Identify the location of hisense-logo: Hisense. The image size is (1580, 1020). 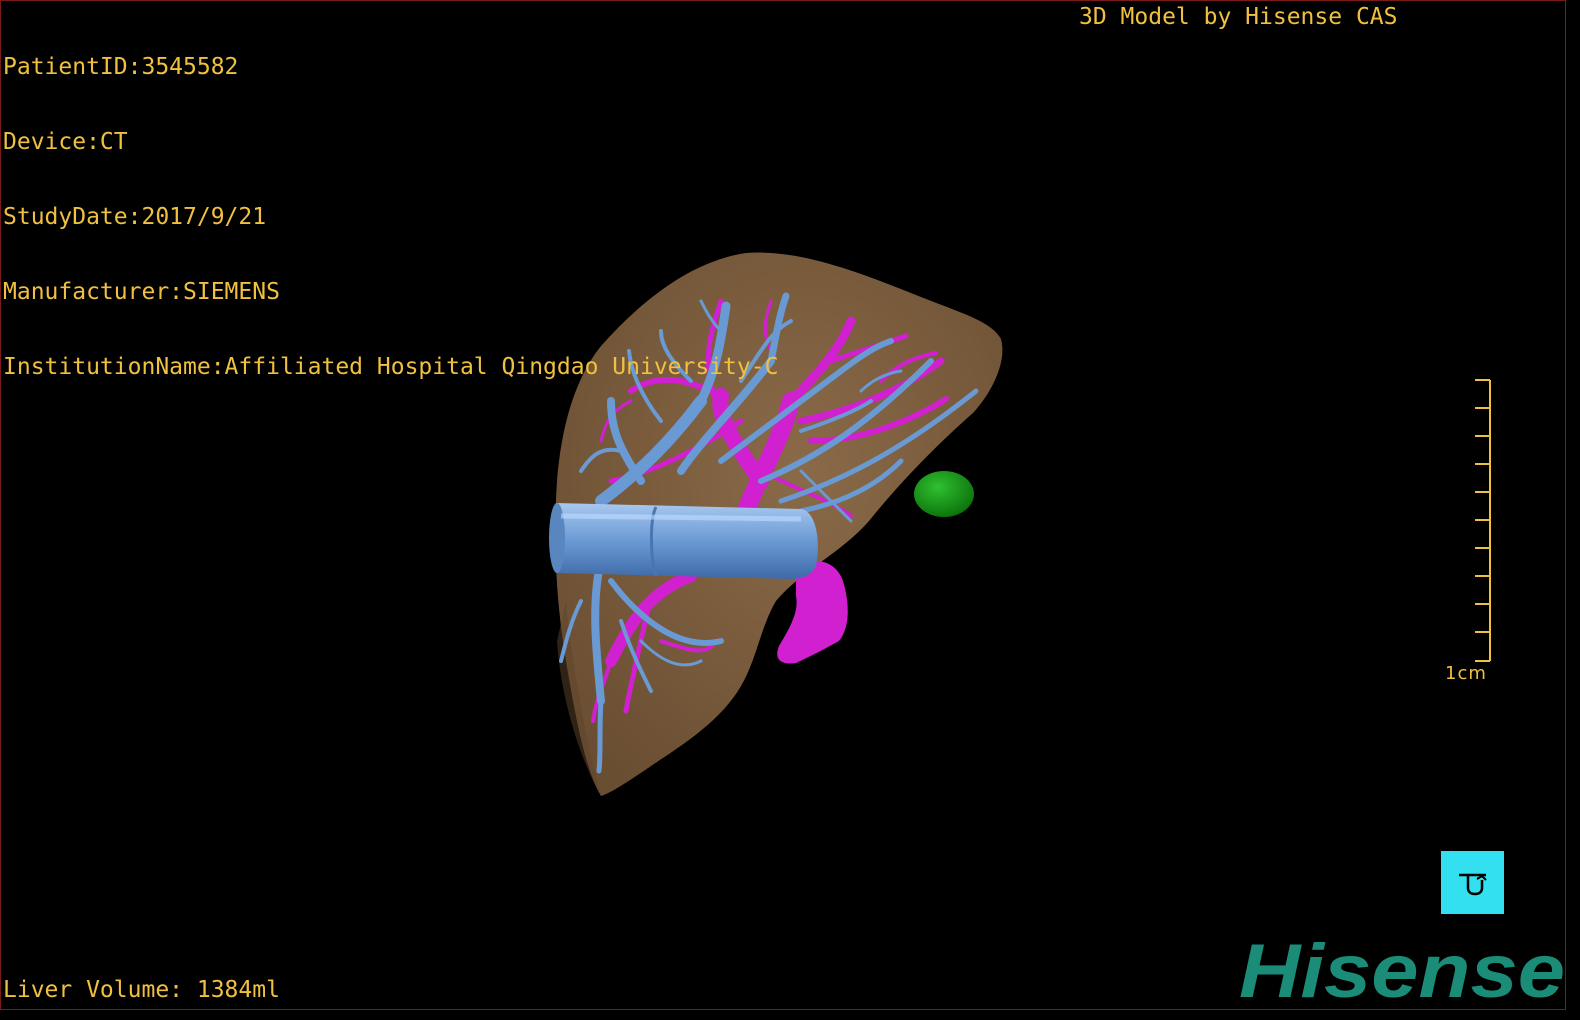
(1402, 970).